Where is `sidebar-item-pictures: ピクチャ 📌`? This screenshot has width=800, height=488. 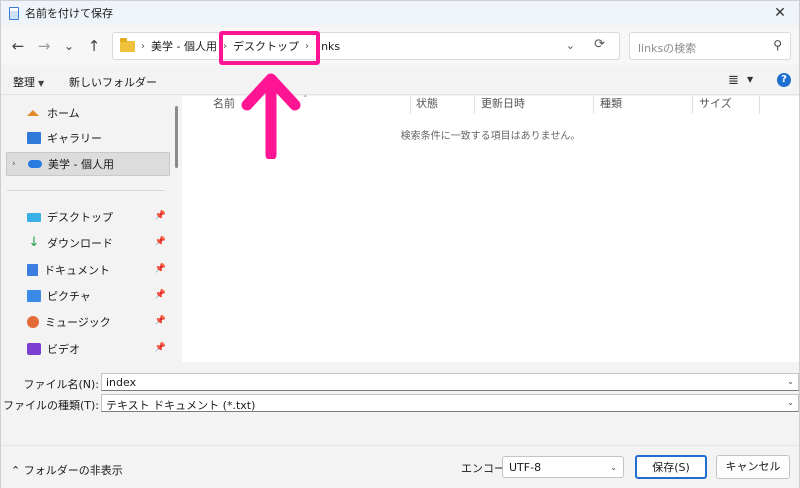
sidebar-item-pictures: ピクチャ 📌 is located at coordinates (88, 296).